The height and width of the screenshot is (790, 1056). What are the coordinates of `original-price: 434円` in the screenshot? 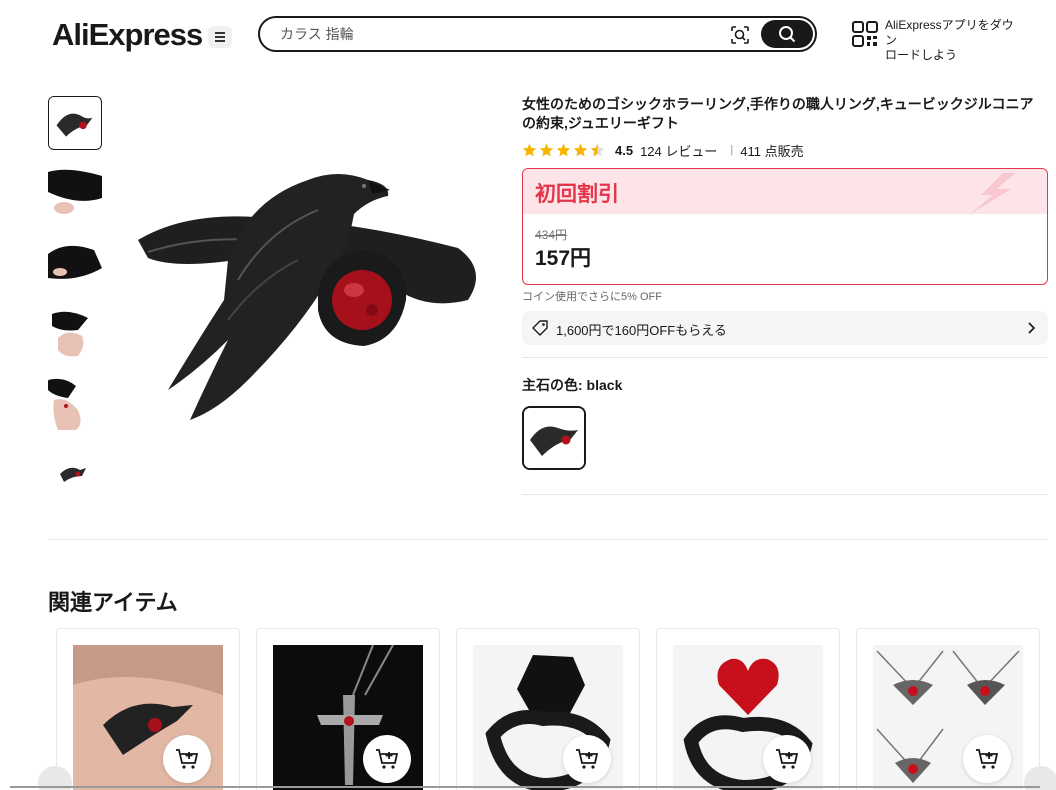 It's located at (551, 235).